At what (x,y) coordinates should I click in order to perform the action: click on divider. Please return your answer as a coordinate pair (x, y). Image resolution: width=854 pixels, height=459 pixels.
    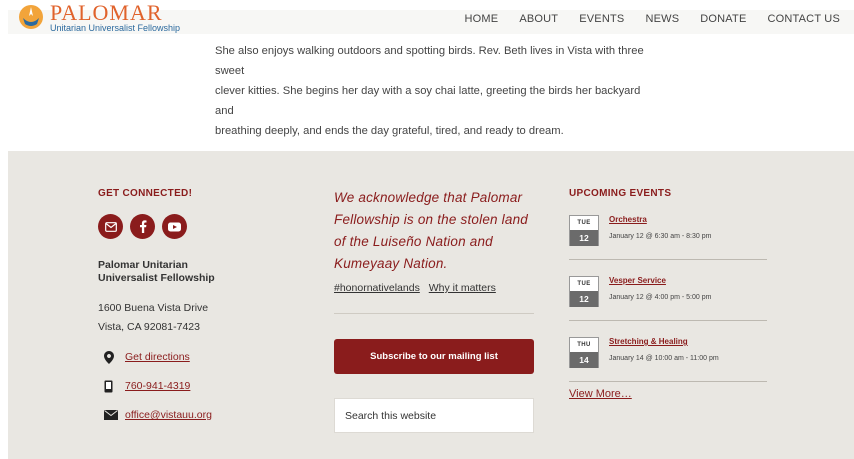
    Looking at the image, I should click on (434, 313).